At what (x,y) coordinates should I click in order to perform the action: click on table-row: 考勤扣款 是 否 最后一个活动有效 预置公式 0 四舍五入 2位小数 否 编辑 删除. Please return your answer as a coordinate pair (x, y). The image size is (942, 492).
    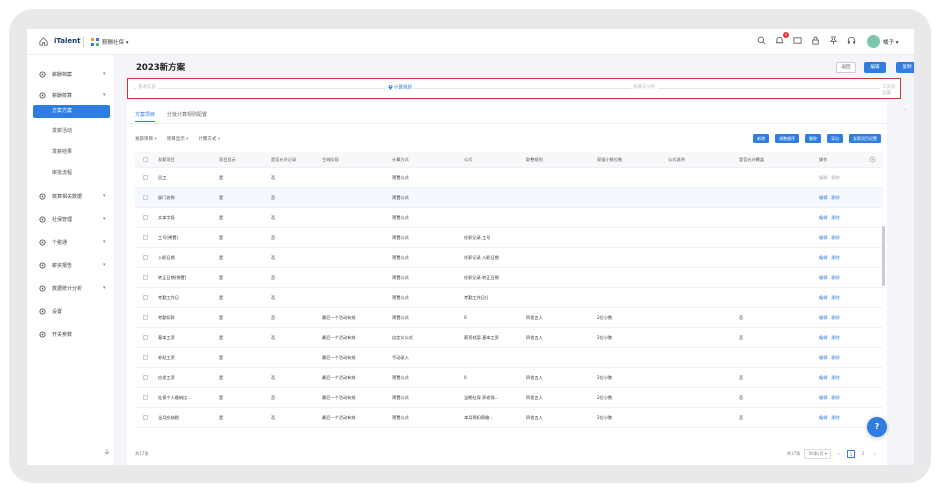
    Looking at the image, I should click on (509, 318).